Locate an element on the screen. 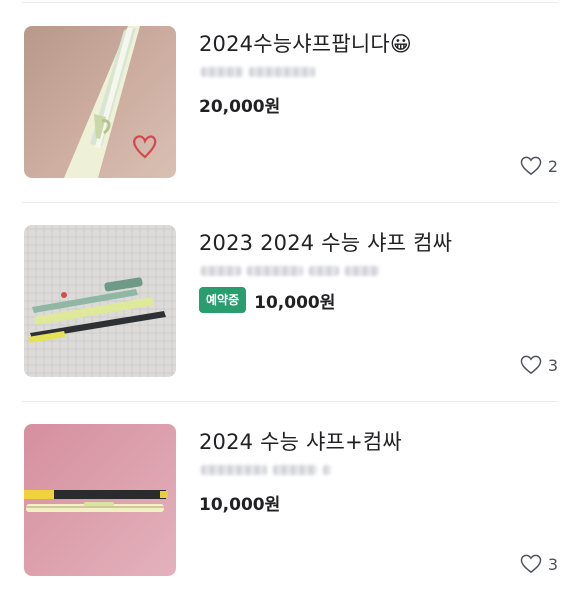 The width and height of the screenshot is (580, 598). pen-photo-icon is located at coordinates (100, 102).